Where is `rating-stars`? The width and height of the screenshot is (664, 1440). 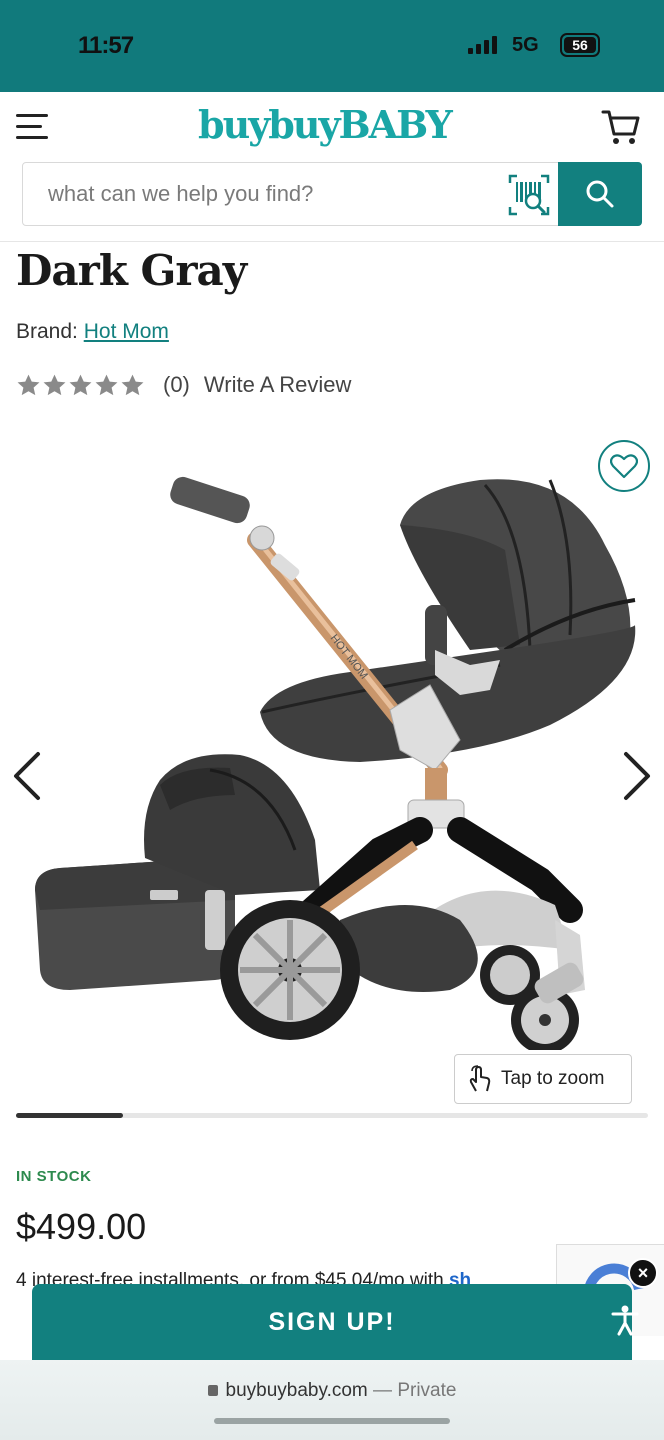 rating-stars is located at coordinates (80, 385).